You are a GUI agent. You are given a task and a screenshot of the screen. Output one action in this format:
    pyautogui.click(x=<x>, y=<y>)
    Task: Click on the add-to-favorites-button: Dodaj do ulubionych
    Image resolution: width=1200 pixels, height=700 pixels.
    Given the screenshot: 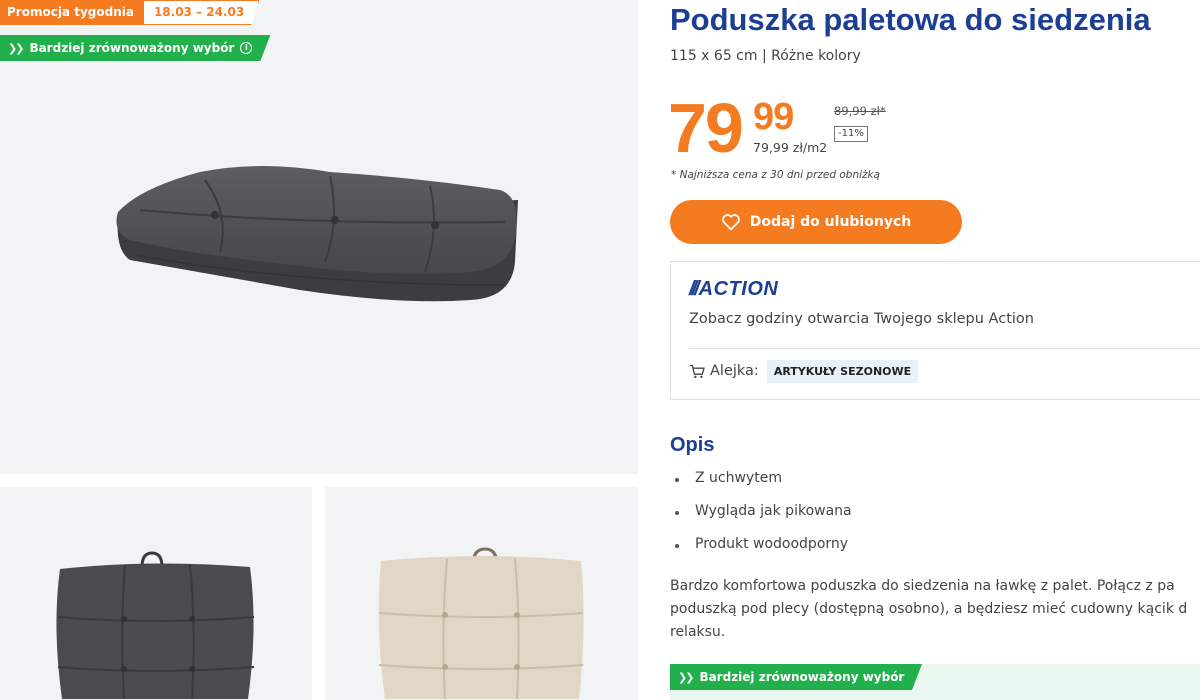 What is the action you would take?
    pyautogui.click(x=816, y=222)
    